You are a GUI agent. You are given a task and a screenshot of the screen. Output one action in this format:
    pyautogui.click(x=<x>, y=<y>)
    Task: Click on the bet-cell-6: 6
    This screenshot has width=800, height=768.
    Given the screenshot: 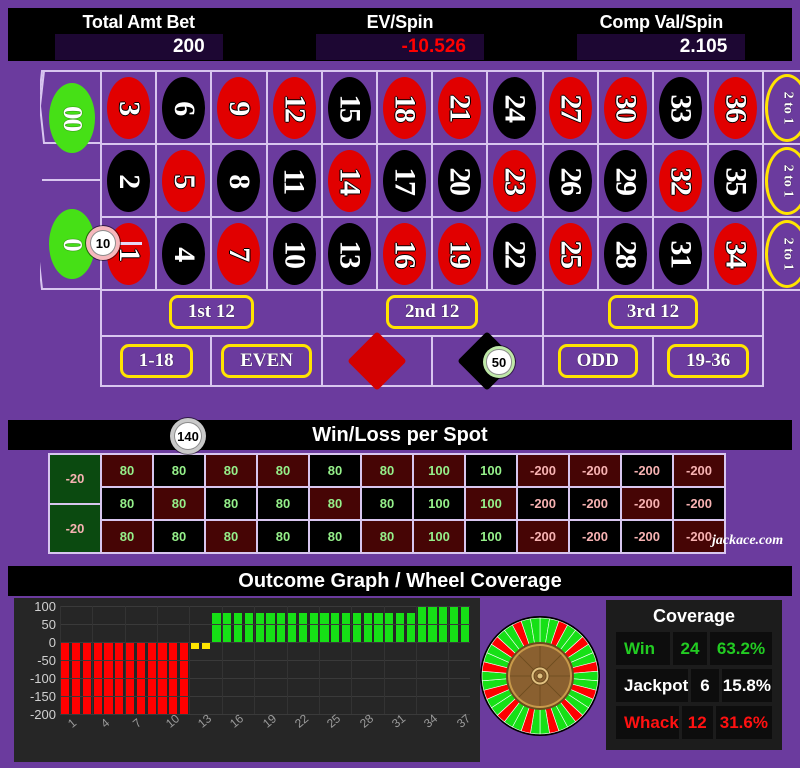 What is the action you would take?
    pyautogui.click(x=185, y=108)
    